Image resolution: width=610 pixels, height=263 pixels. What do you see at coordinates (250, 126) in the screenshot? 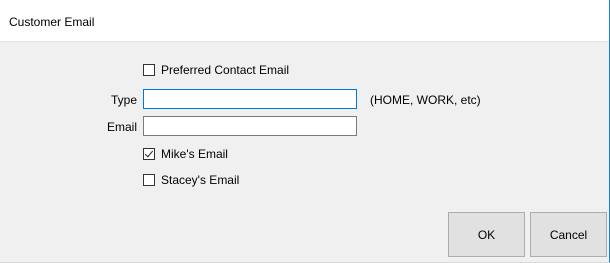
I see `email-input` at bounding box center [250, 126].